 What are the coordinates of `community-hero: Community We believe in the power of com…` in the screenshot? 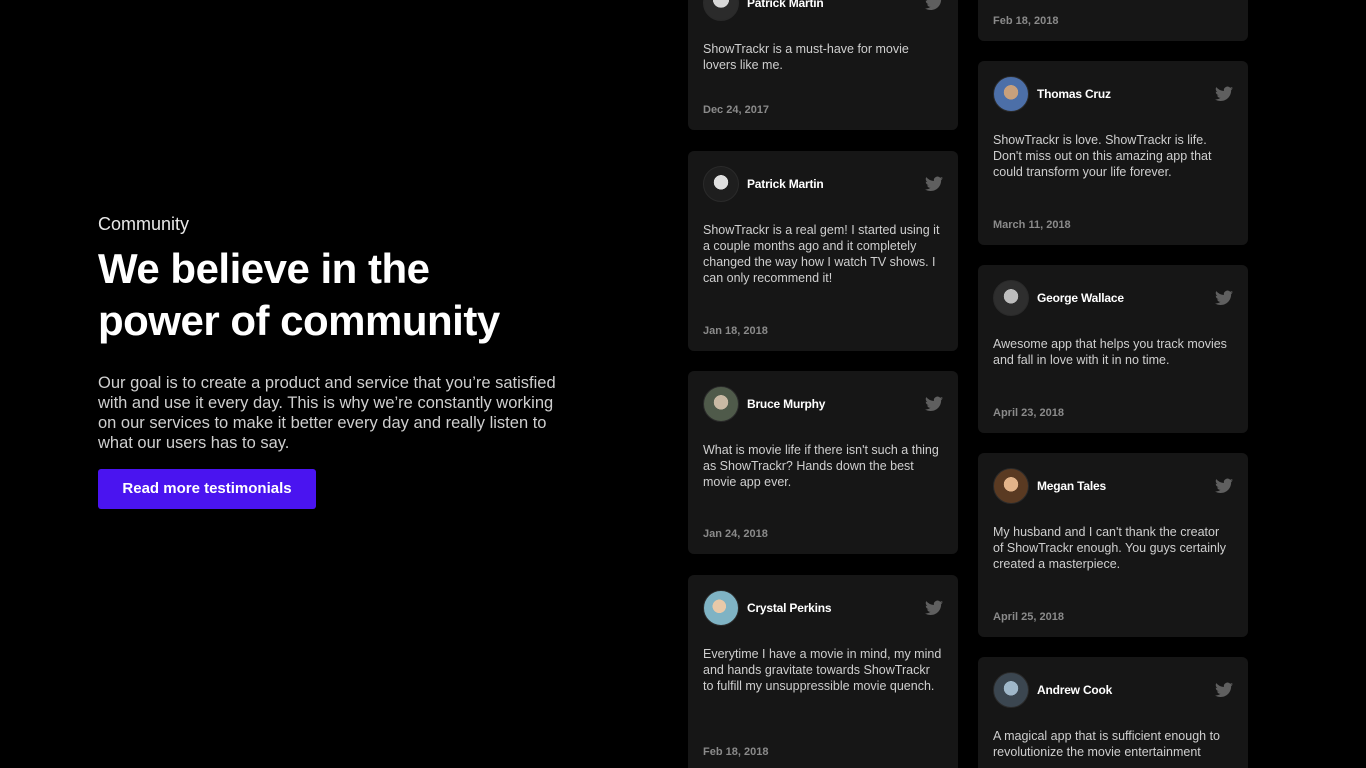 It's located at (333, 361).